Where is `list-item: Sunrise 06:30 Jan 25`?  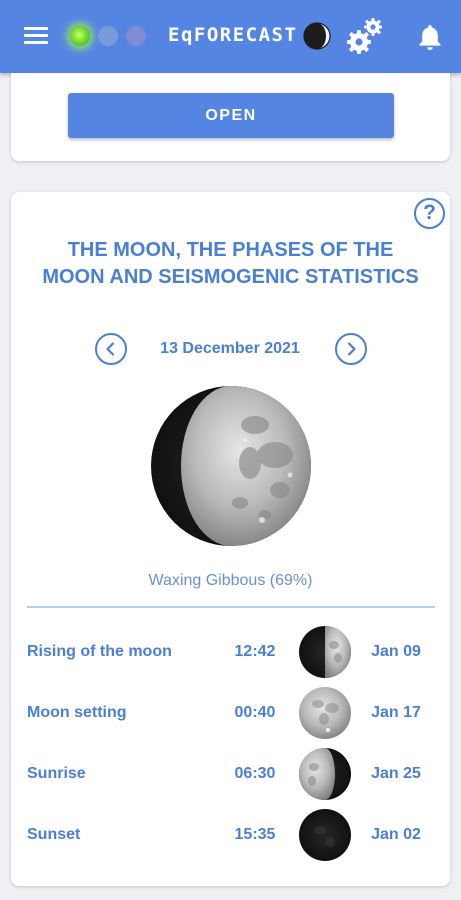
list-item: Sunrise 06:30 Jan 25 is located at coordinates (230, 774).